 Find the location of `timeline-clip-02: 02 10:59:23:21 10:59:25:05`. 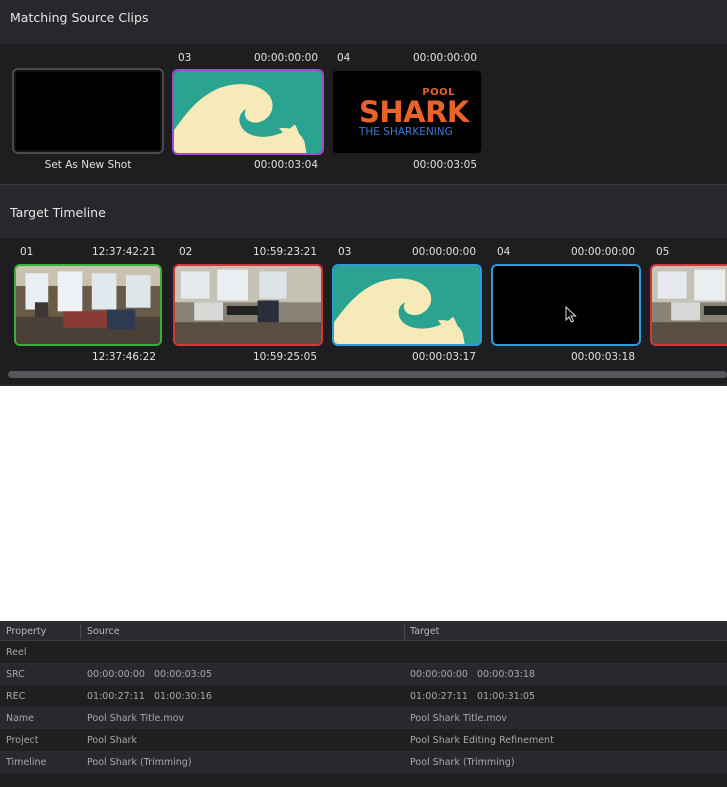

timeline-clip-02: 02 10:59:23:21 10:59:25:05 is located at coordinates (248, 309).